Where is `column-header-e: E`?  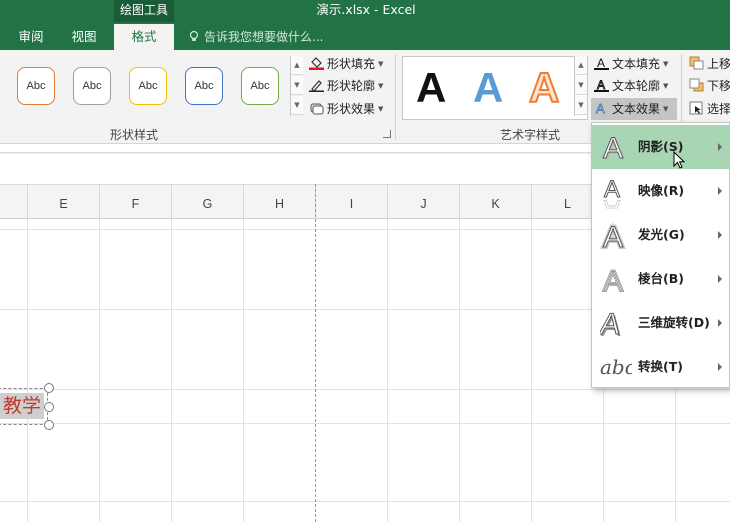
column-header-e: E is located at coordinates (64, 202).